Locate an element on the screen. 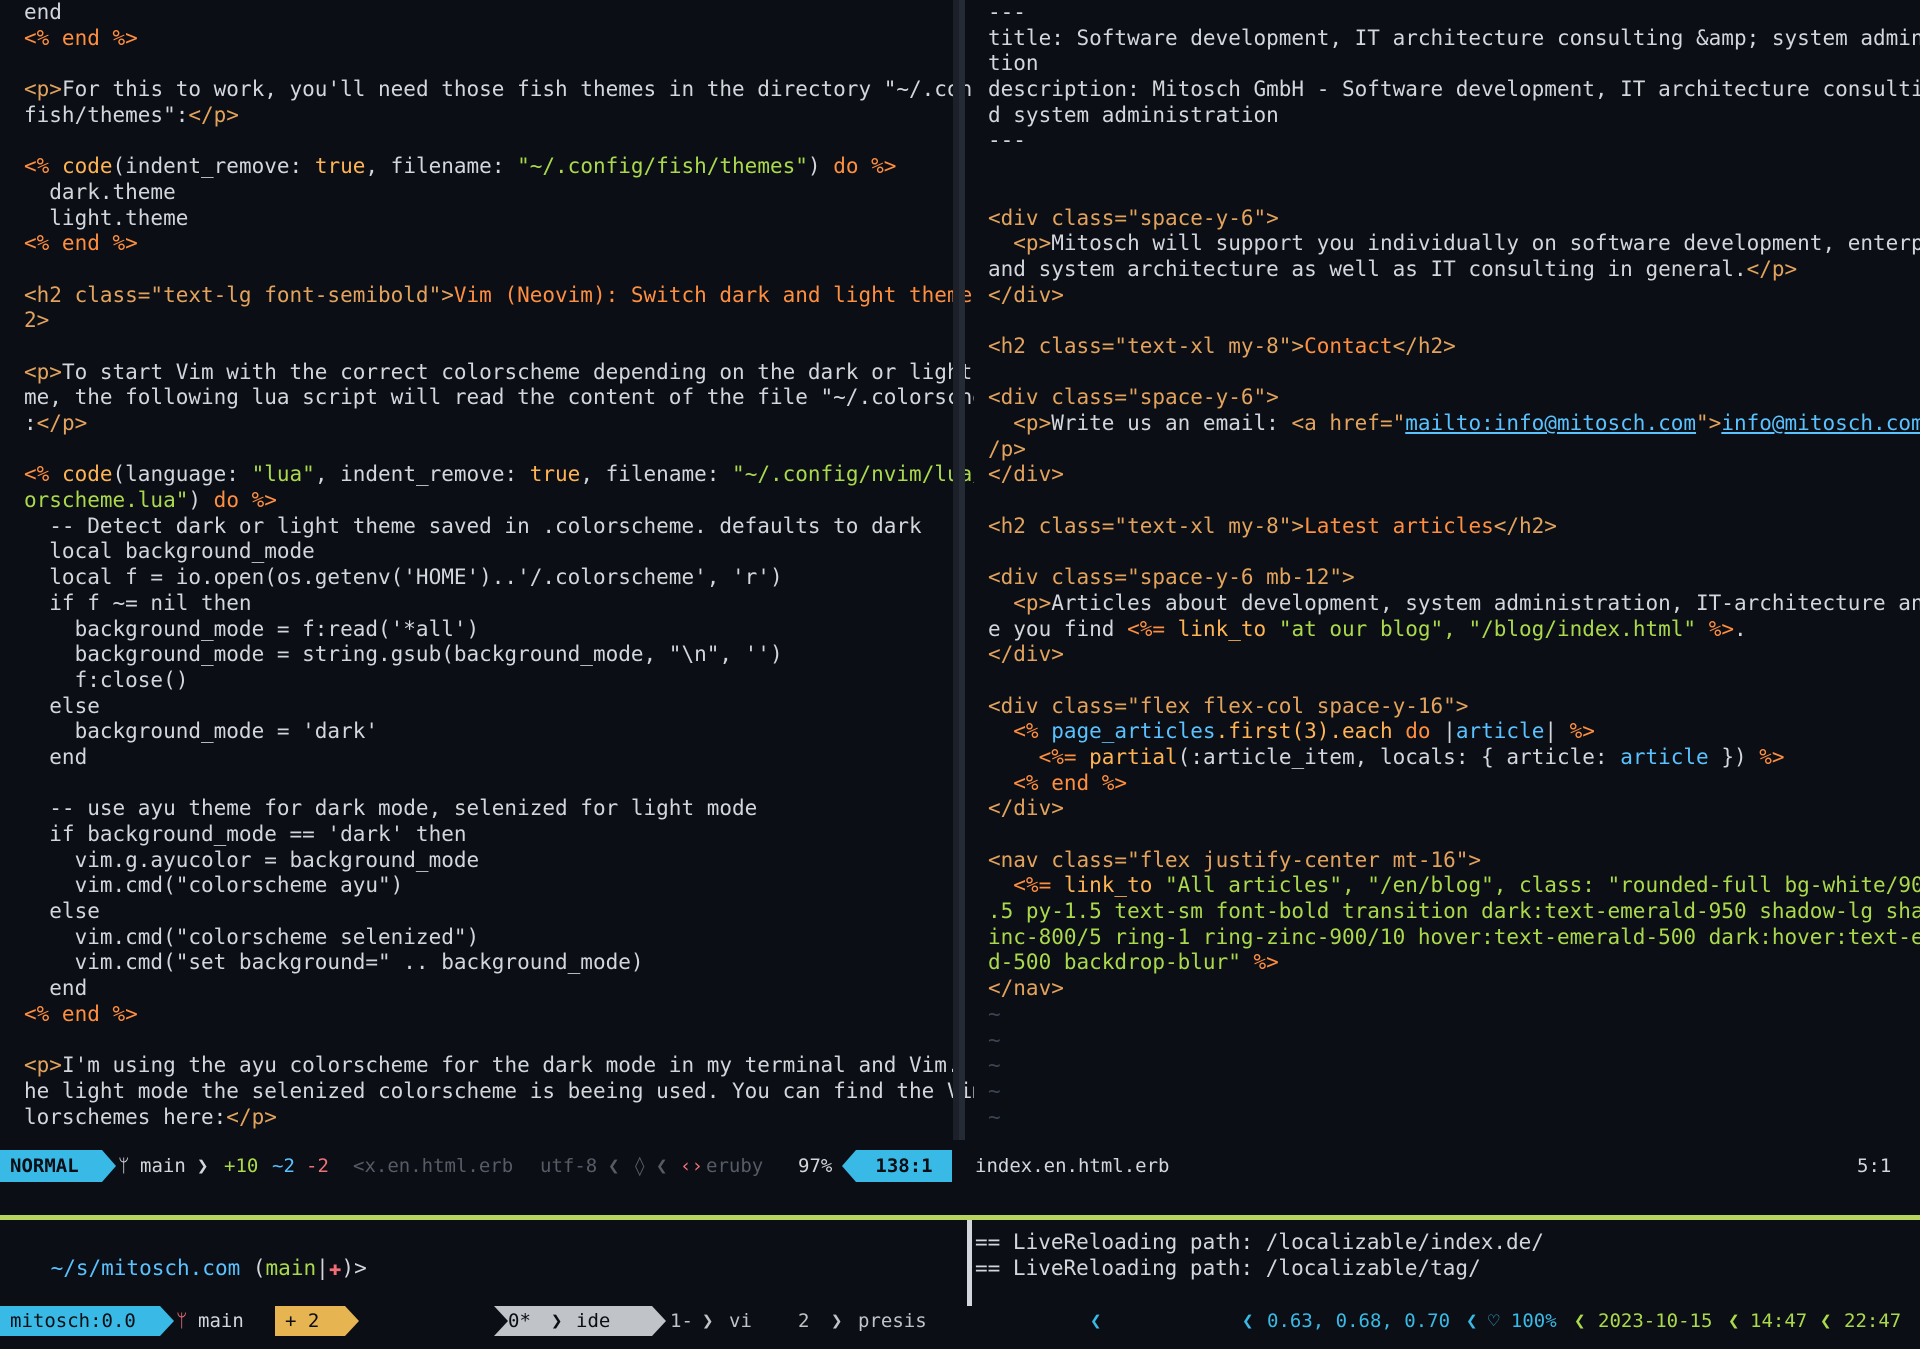 Image resolution: width=1920 pixels, height=1349 pixels. code-line: /p> is located at coordinates (1454, 450).